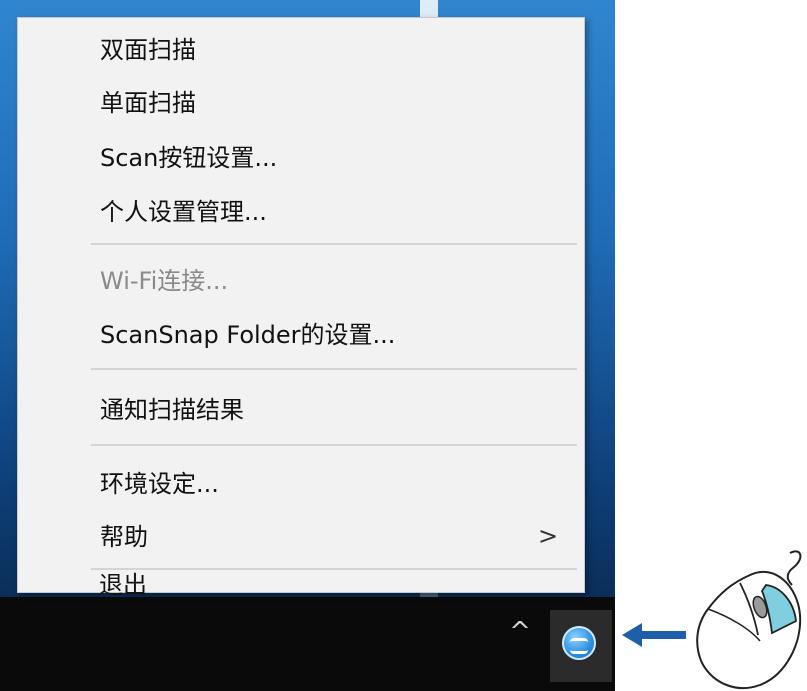 This screenshot has width=807, height=691. Describe the element at coordinates (579, 643) in the screenshot. I see `scansnap-manager-icon` at that location.